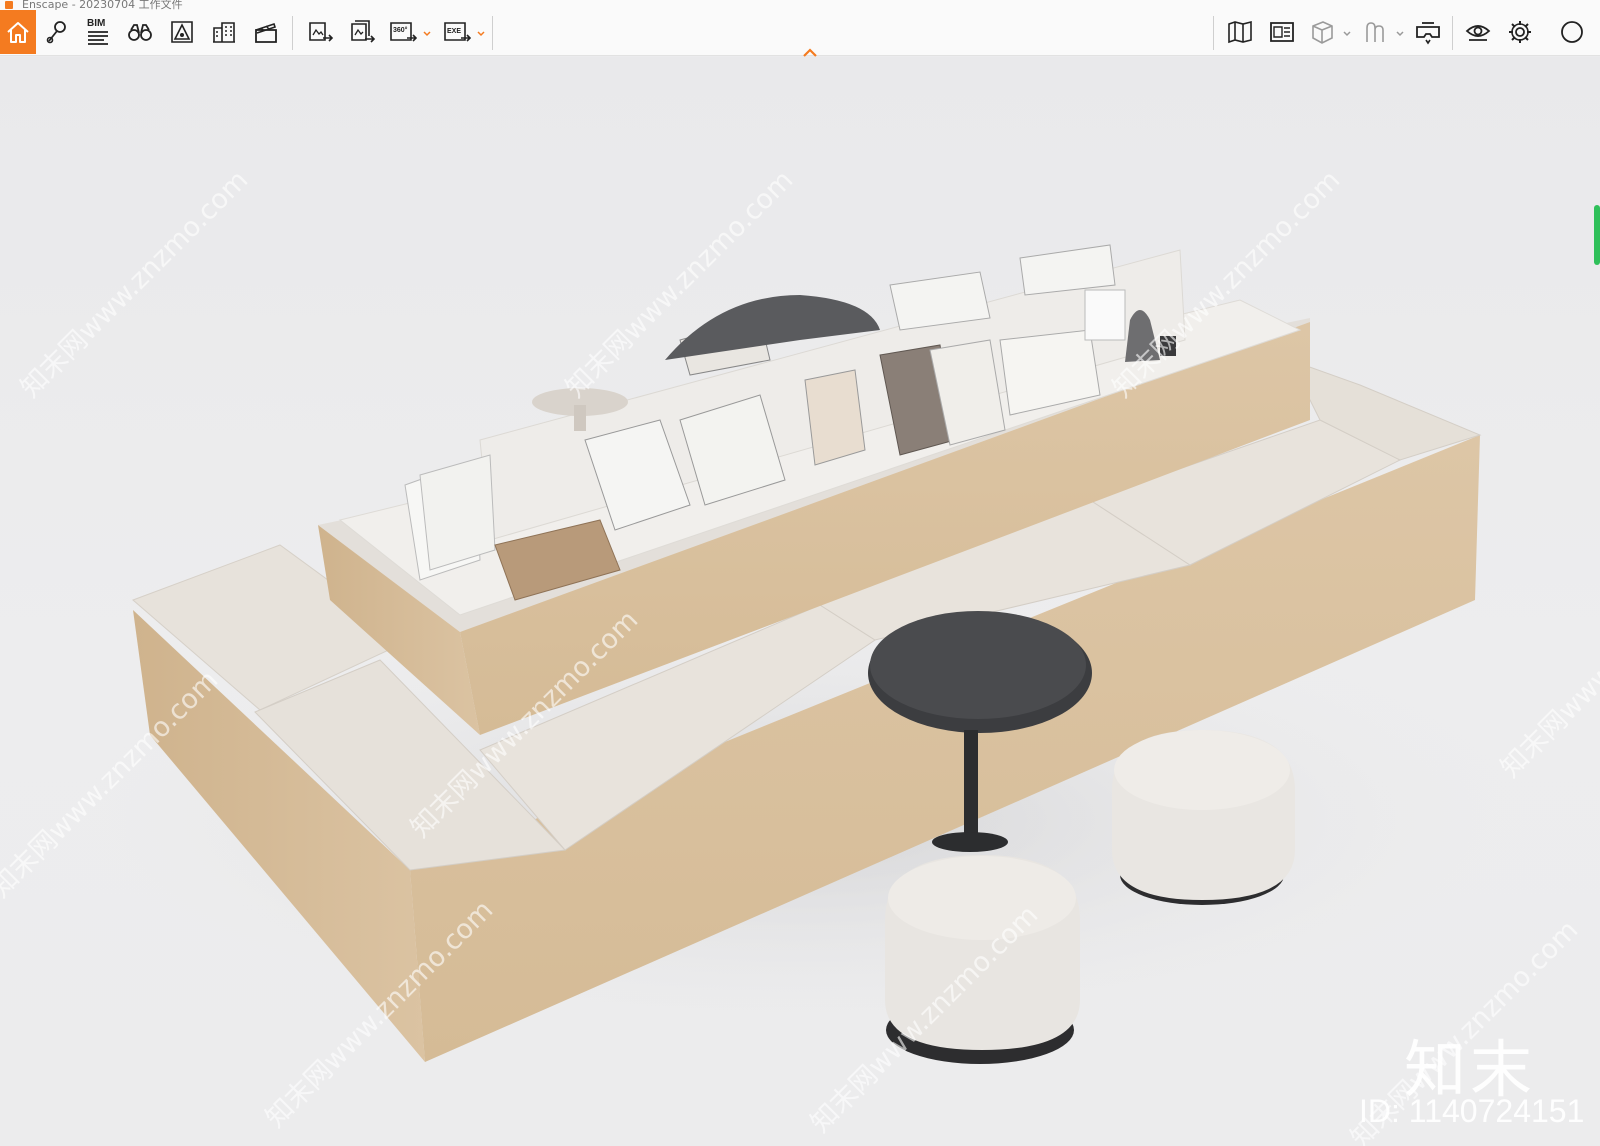 The height and width of the screenshot is (1146, 1600). I want to click on panorama-360-icon: 360°, so click(403, 32).